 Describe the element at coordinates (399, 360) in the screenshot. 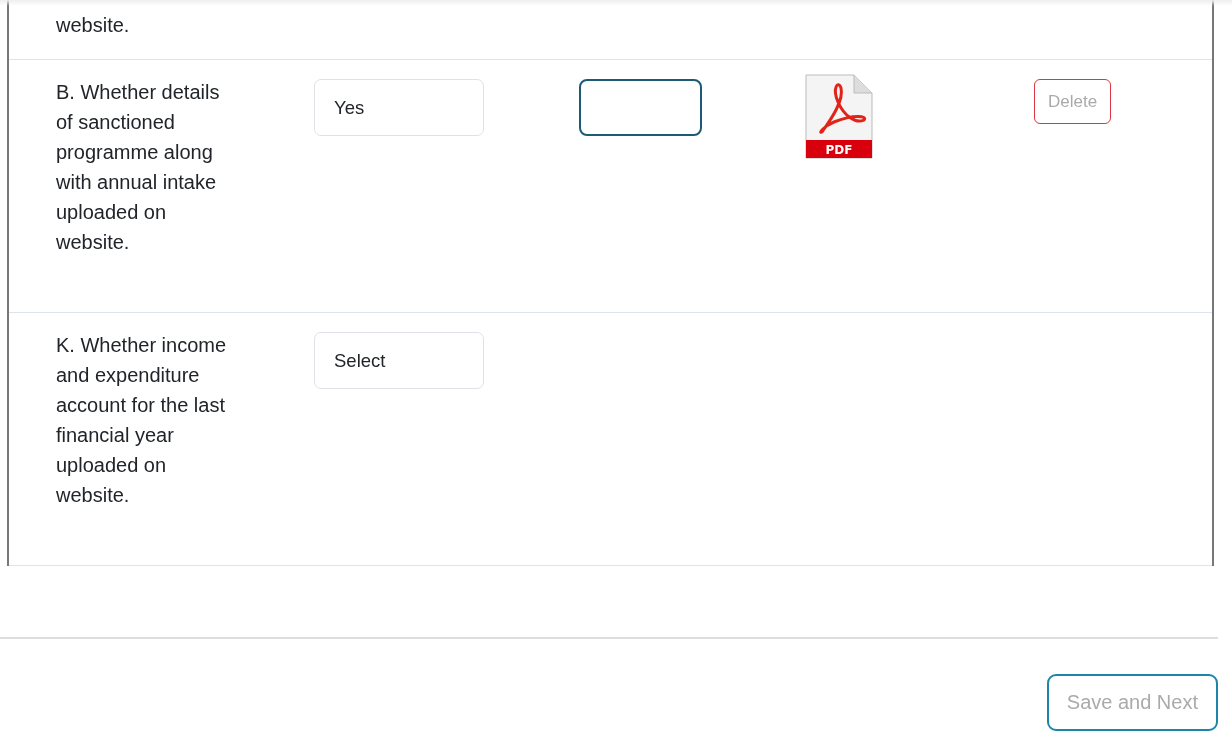

I see `answer-select: Select` at that location.